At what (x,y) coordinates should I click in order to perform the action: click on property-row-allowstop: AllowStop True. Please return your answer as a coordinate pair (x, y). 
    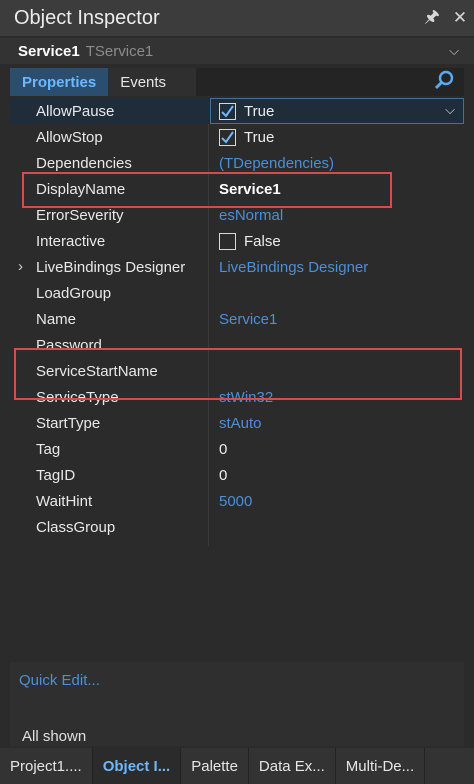
    Looking at the image, I should click on (237, 137).